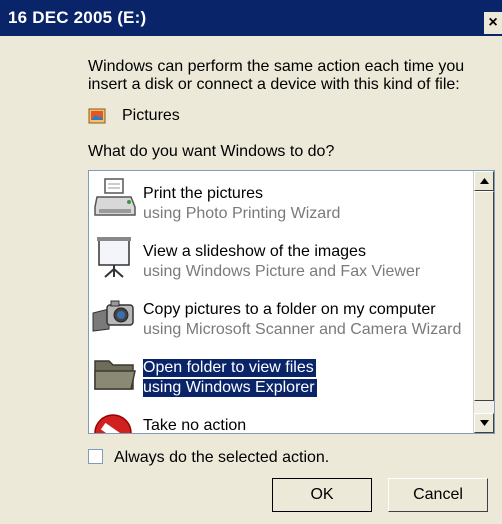 The width and height of the screenshot is (502, 524). I want to click on folder-icon, so click(115, 375).